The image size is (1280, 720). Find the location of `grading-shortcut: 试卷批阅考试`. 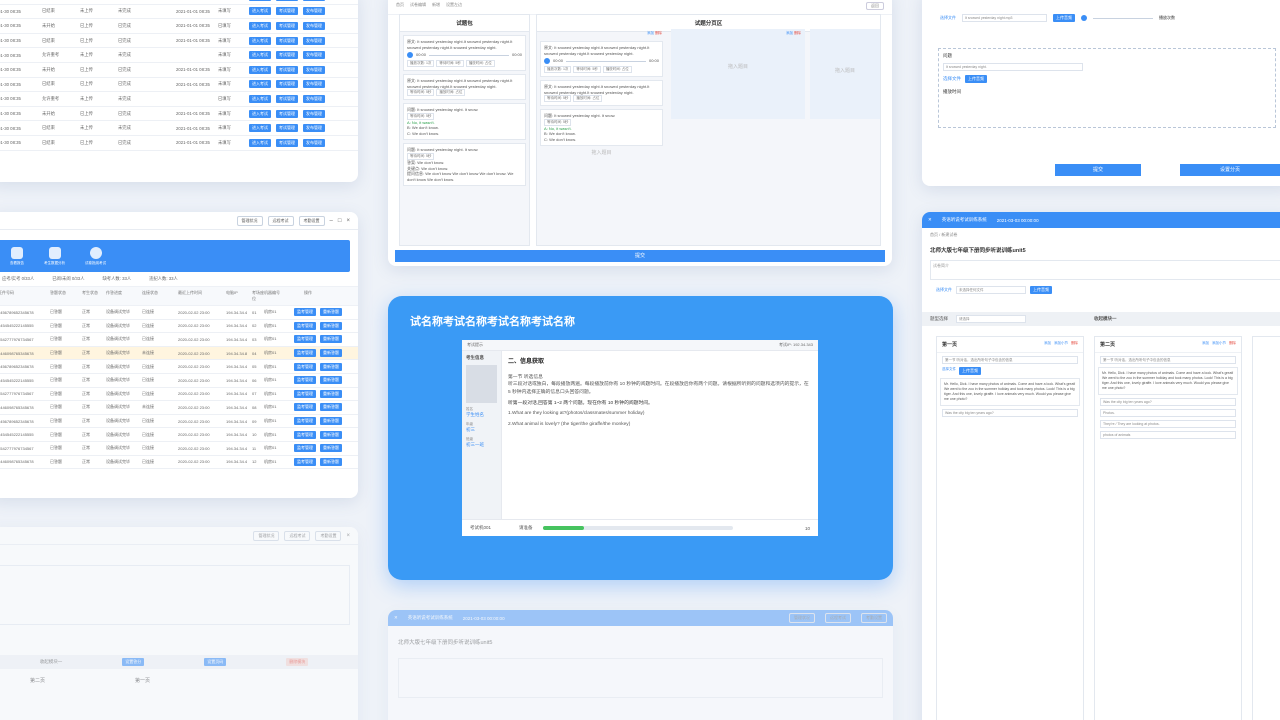

grading-shortcut: 试卷批阅考试 is located at coordinates (95, 256).